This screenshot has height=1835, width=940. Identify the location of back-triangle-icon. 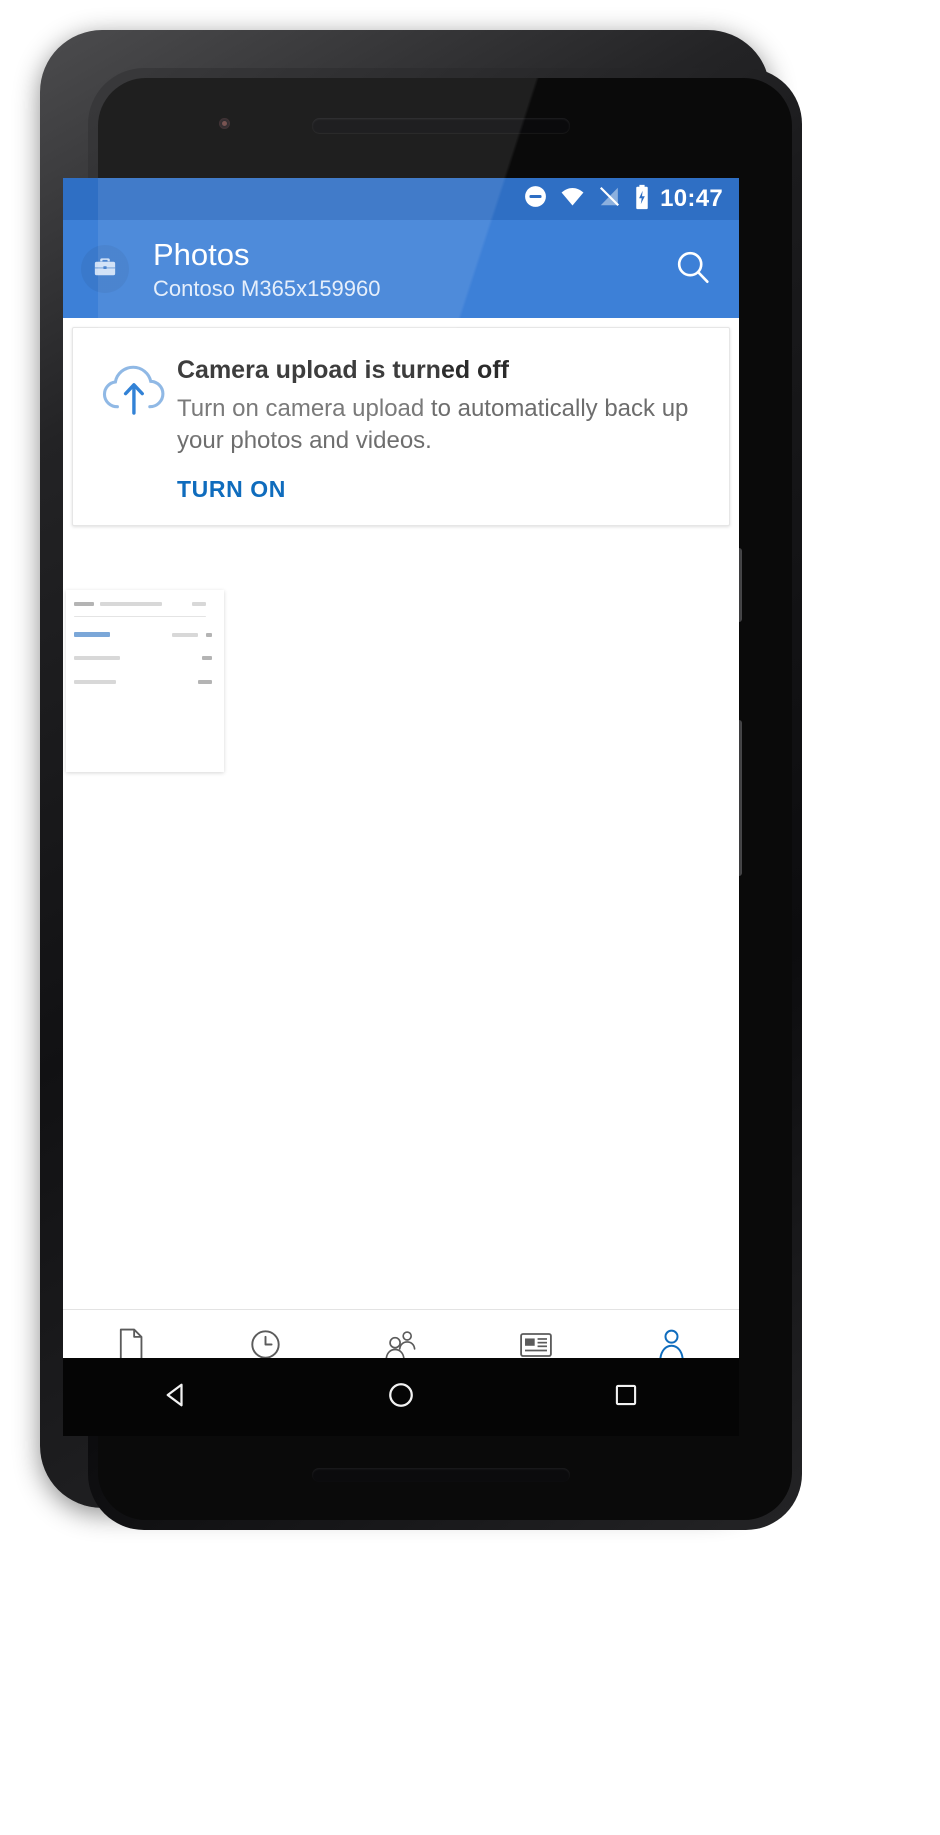
(176, 1397).